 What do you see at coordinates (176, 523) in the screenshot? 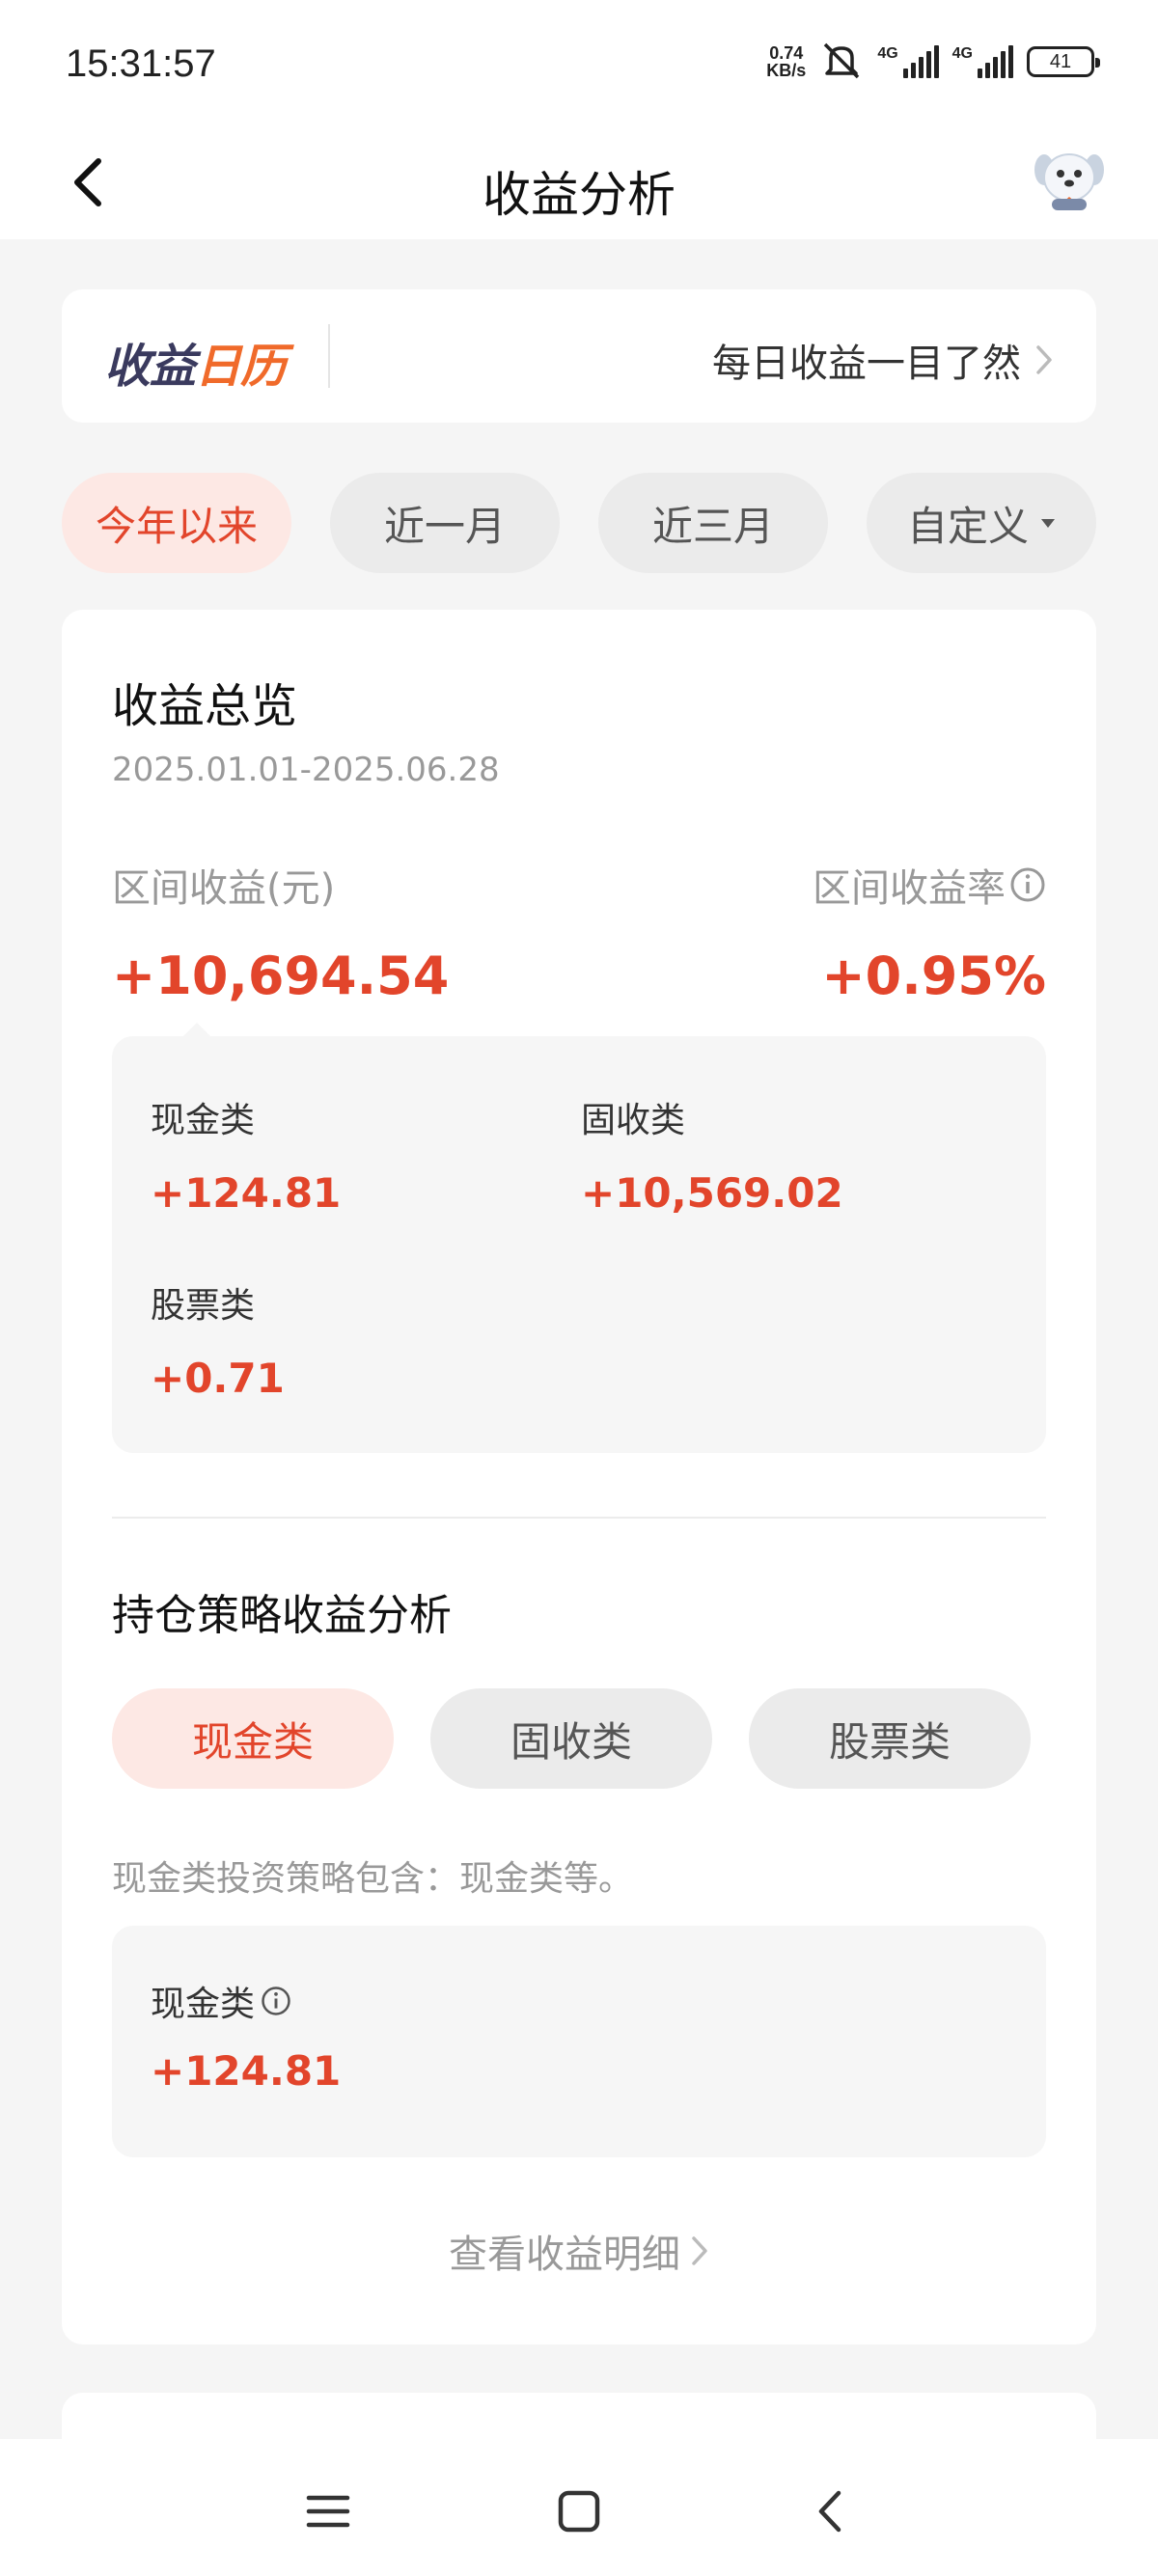
I see `tab-ytd: 今年以来` at bounding box center [176, 523].